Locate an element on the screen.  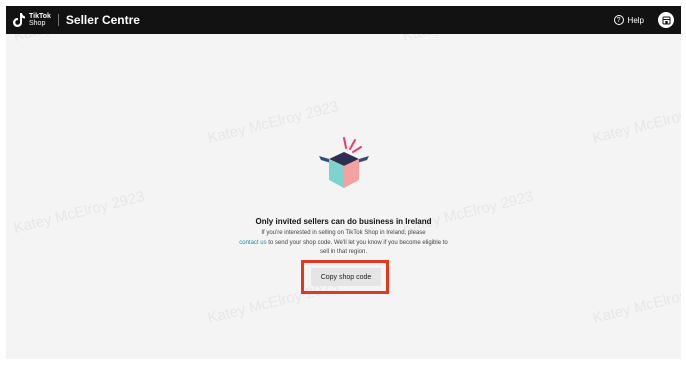
question-circle-icon: ? is located at coordinates (618, 20).